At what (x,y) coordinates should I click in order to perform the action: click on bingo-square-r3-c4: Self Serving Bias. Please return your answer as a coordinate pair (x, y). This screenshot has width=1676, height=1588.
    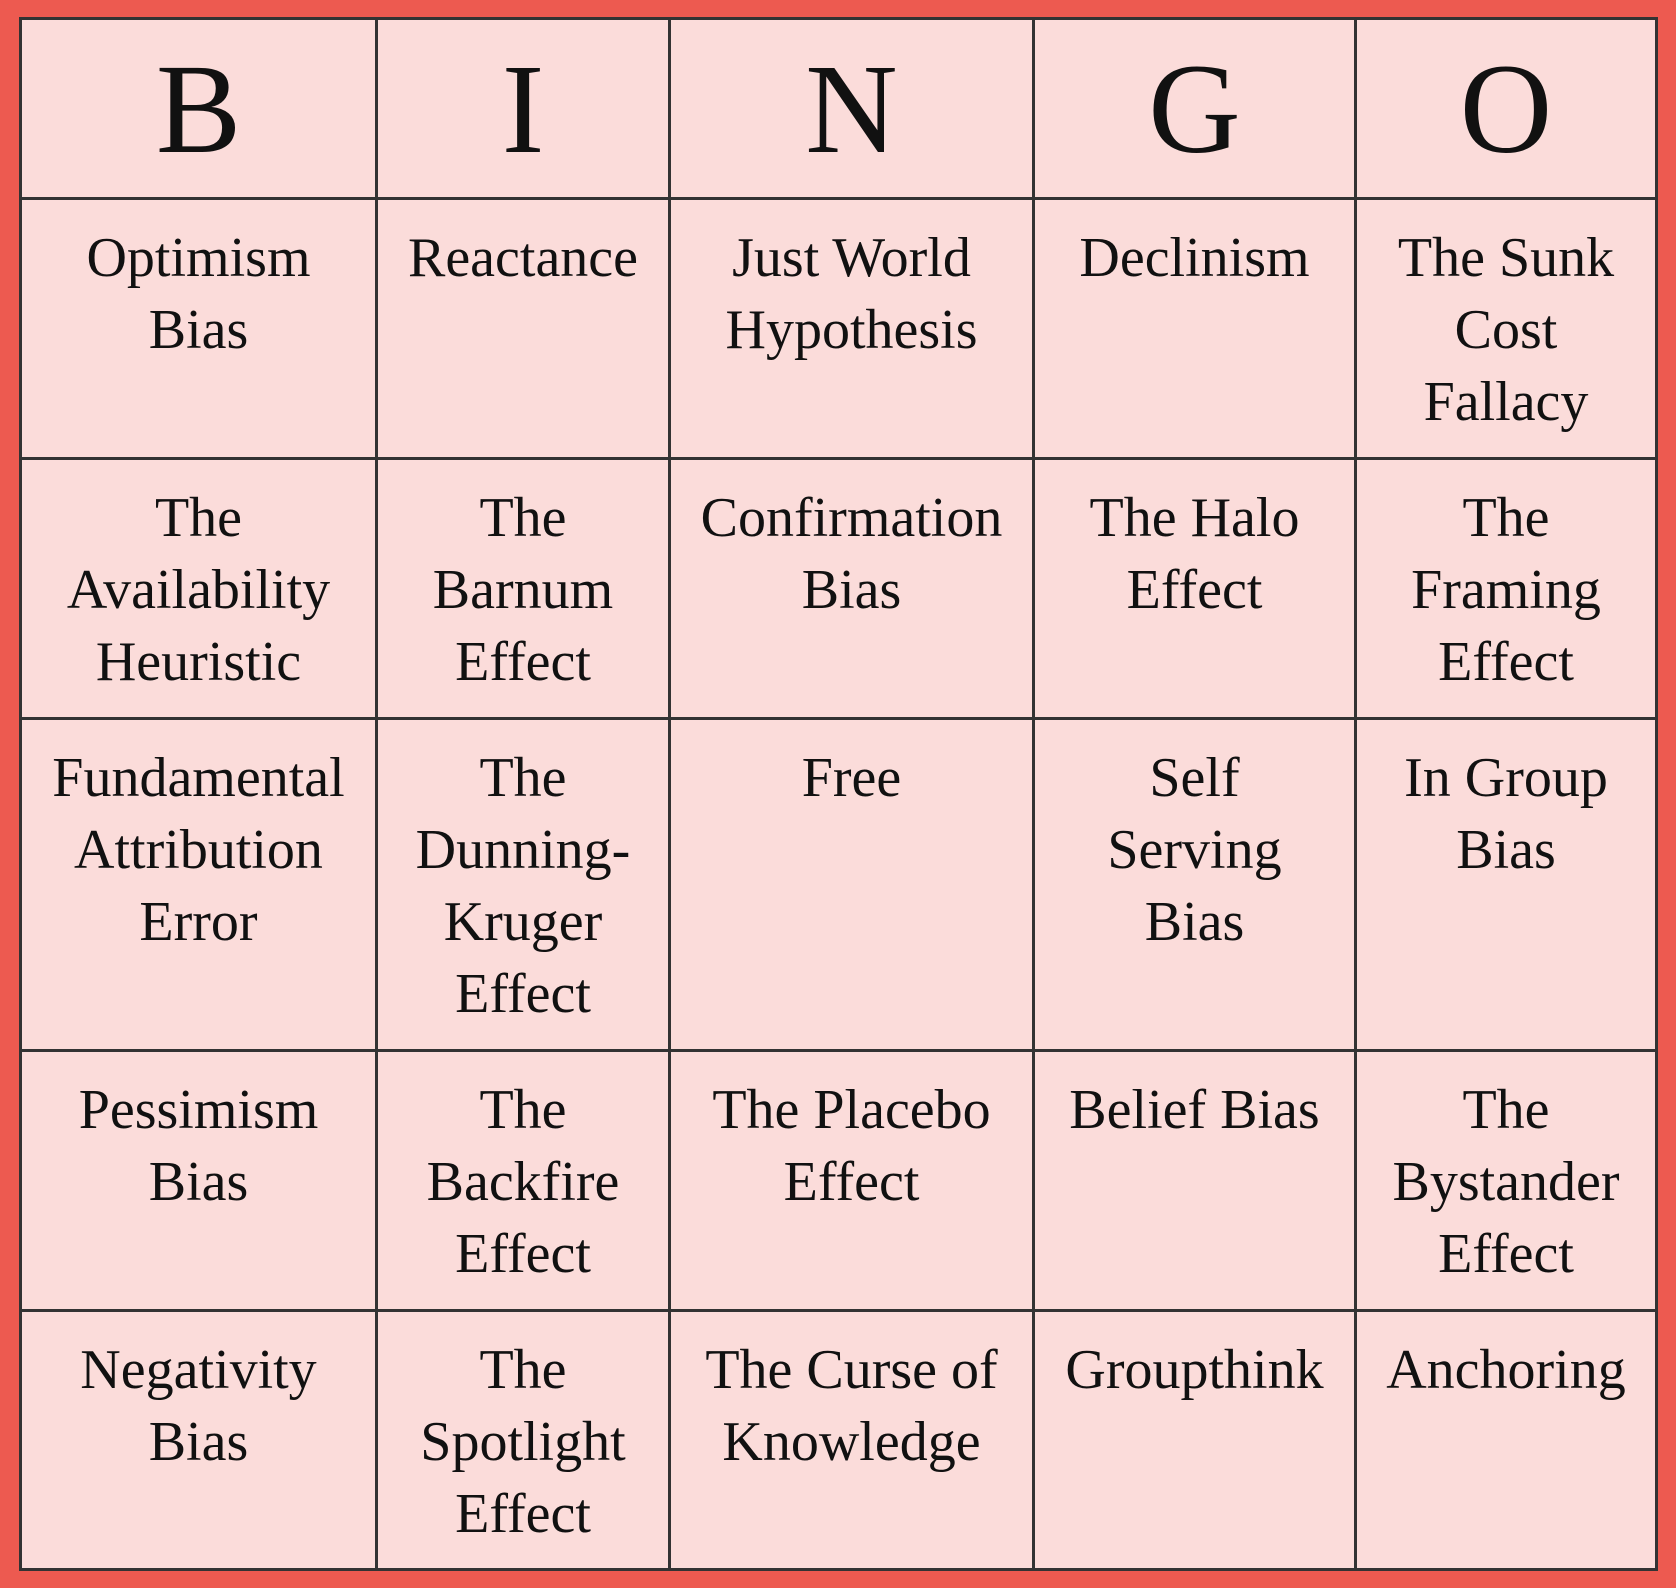
    Looking at the image, I should click on (1196, 886).